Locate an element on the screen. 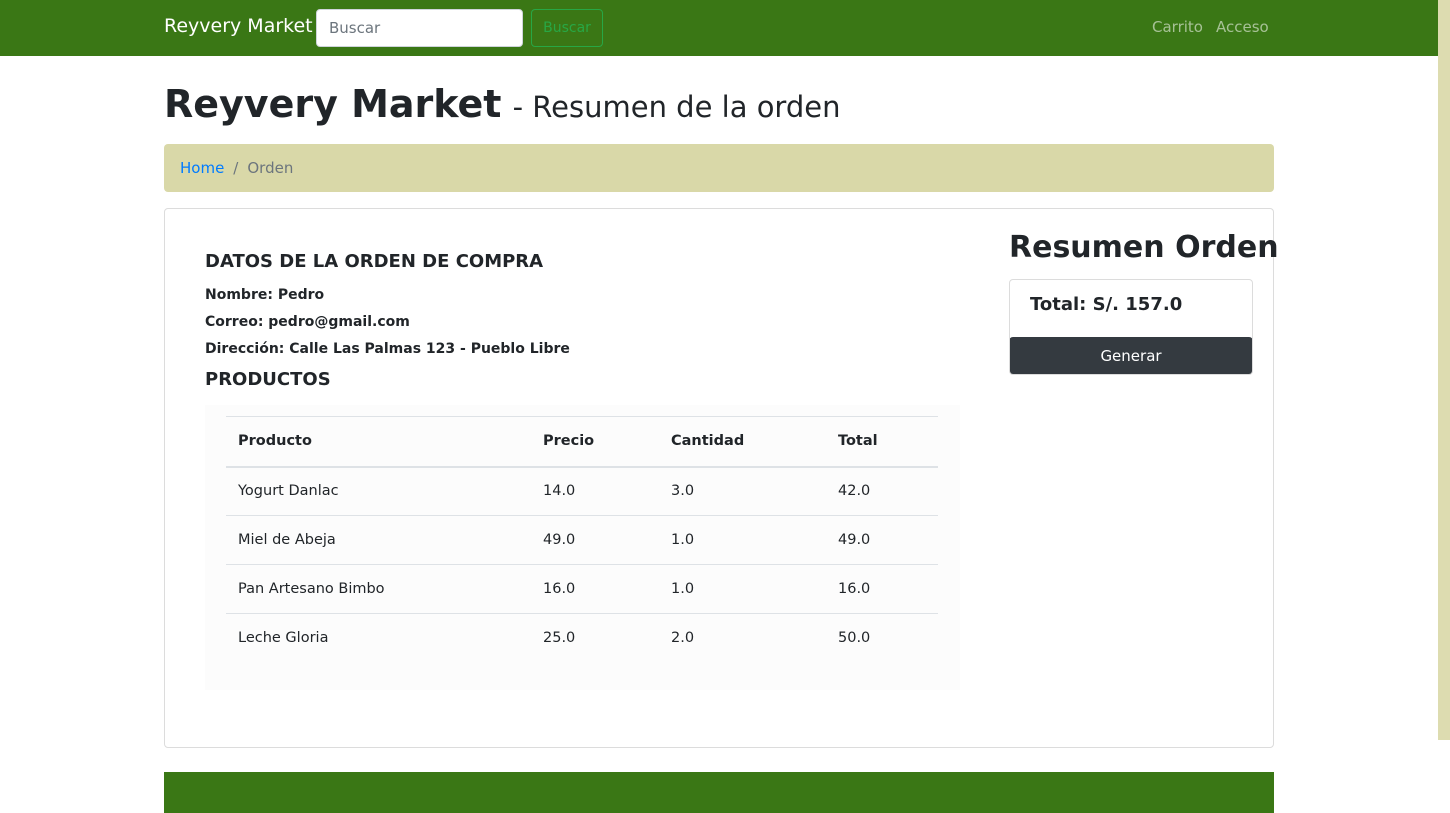 Image resolution: width=1450 pixels, height=813 pixels. table-header-row: Producto Precio Cantidad Total is located at coordinates (582, 442).